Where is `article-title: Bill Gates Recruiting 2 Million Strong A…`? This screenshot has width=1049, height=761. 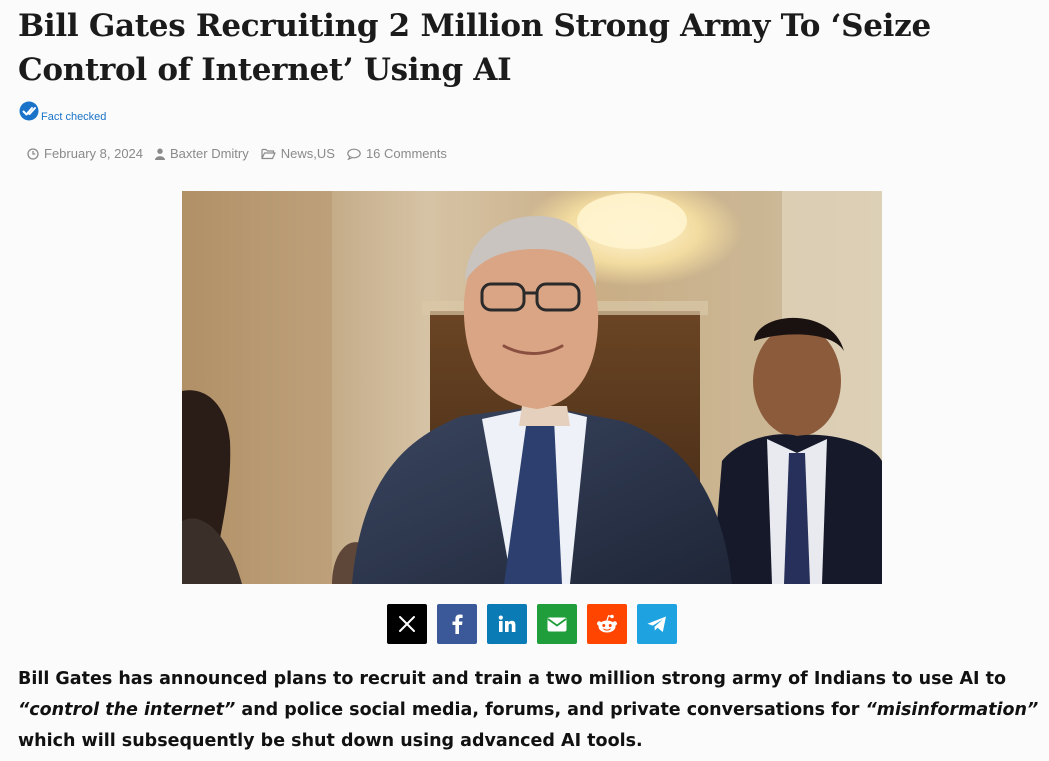 article-title: Bill Gates Recruiting 2 Million Strong A… is located at coordinates (474, 48).